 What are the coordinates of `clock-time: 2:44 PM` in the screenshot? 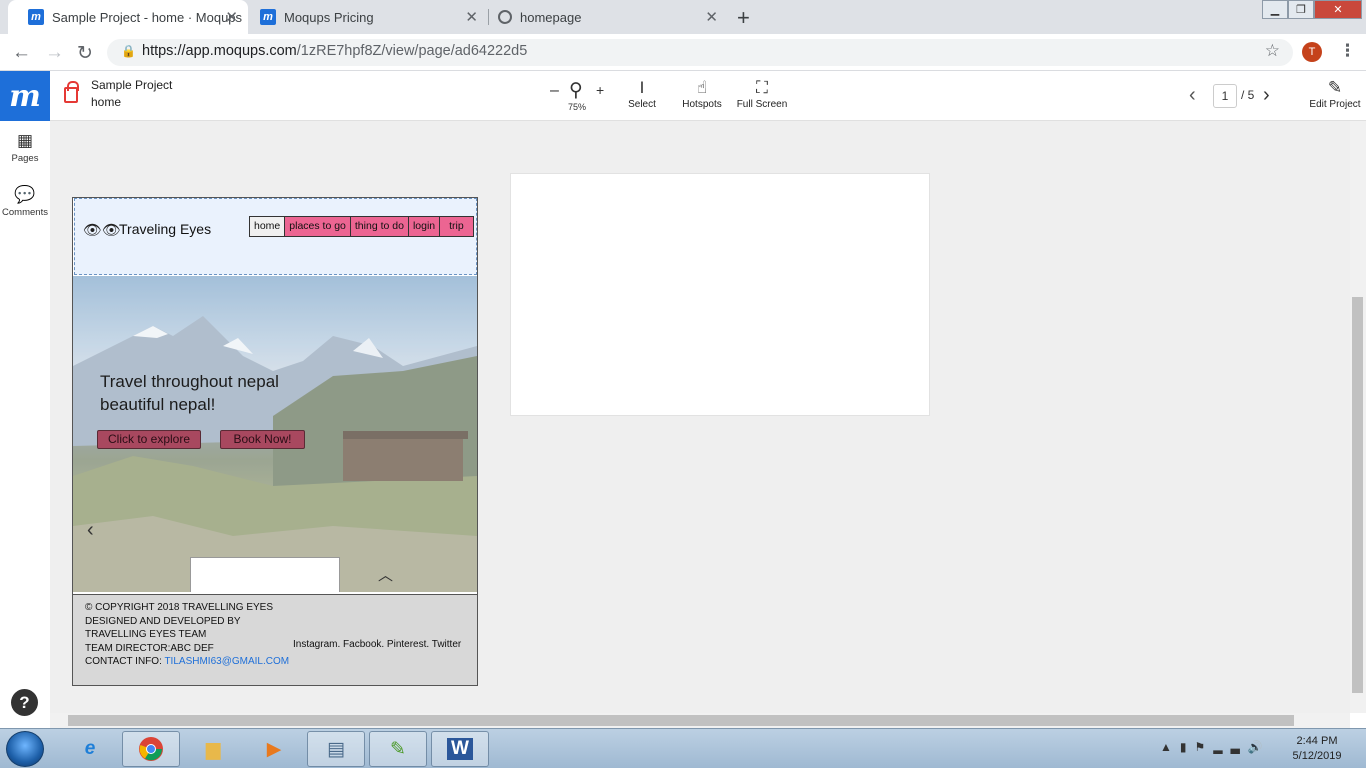 It's located at (1317, 741).